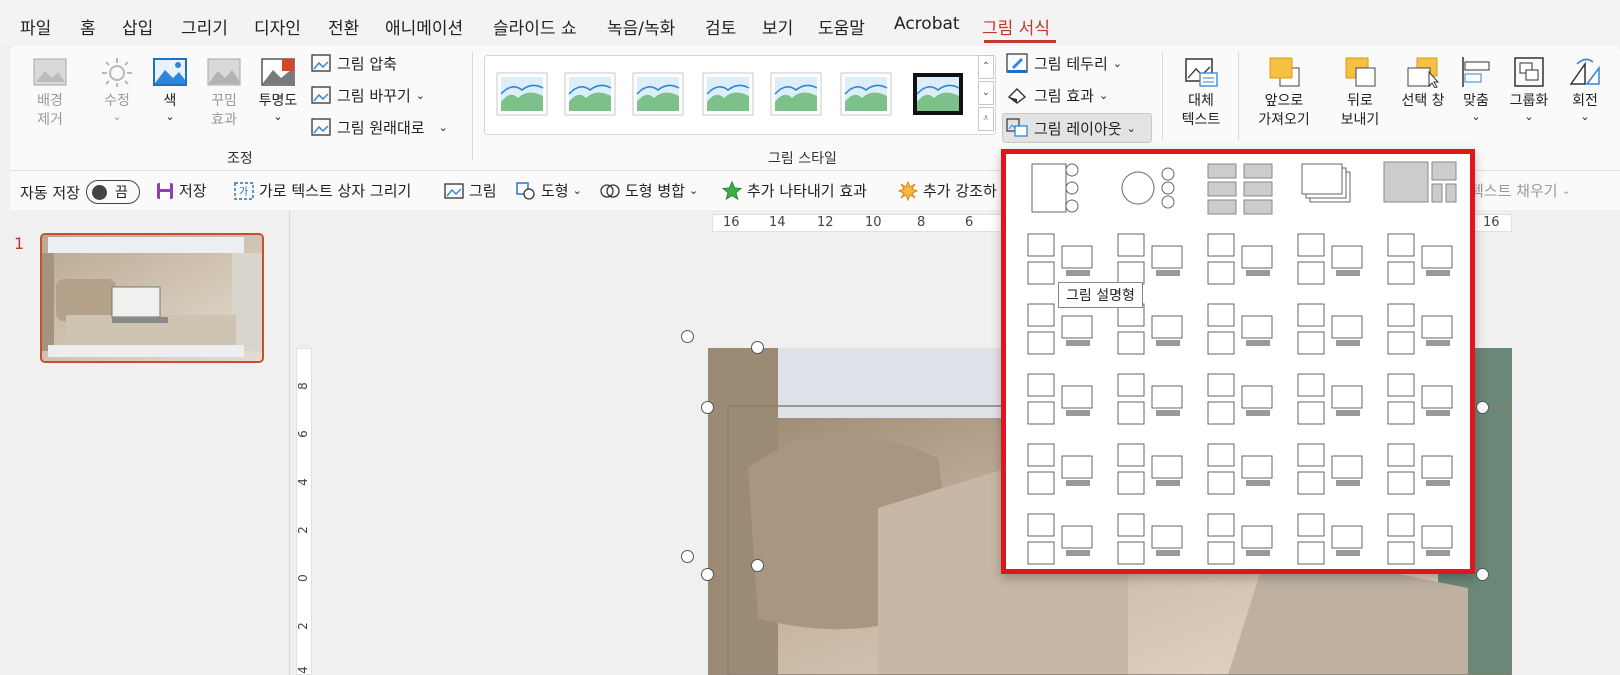 The height and width of the screenshot is (675, 1620). I want to click on menu-design: 디자인, so click(277, 26).